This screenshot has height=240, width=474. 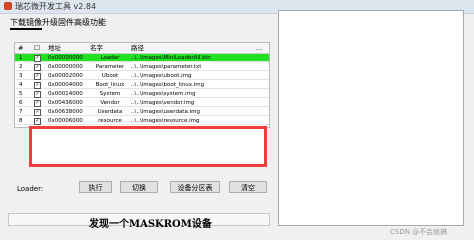 What do you see at coordinates (110, 112) in the screenshot?
I see `row-name: Userdata` at bounding box center [110, 112].